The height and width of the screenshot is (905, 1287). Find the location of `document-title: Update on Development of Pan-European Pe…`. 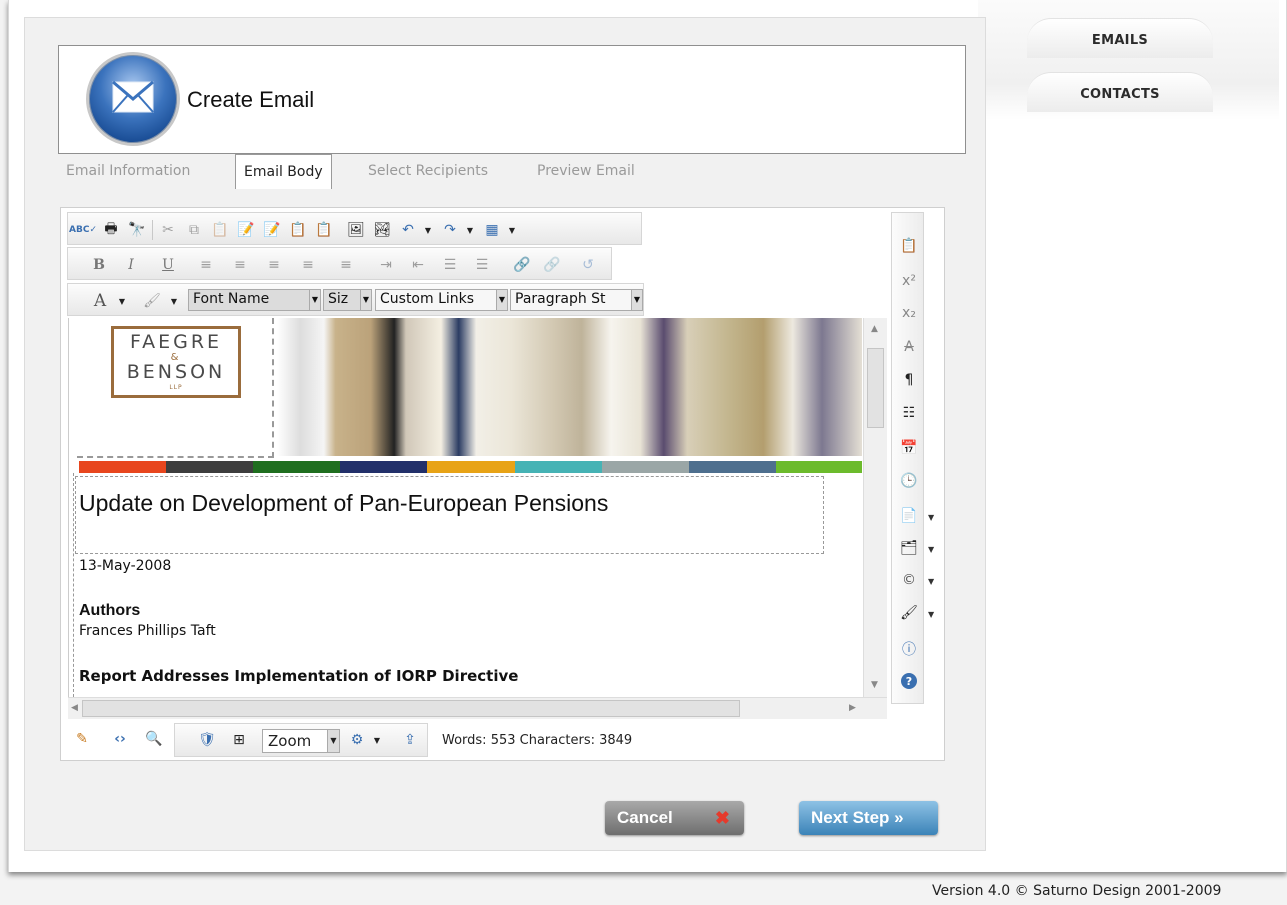

document-title: Update on Development of Pan-European Pe… is located at coordinates (344, 503).